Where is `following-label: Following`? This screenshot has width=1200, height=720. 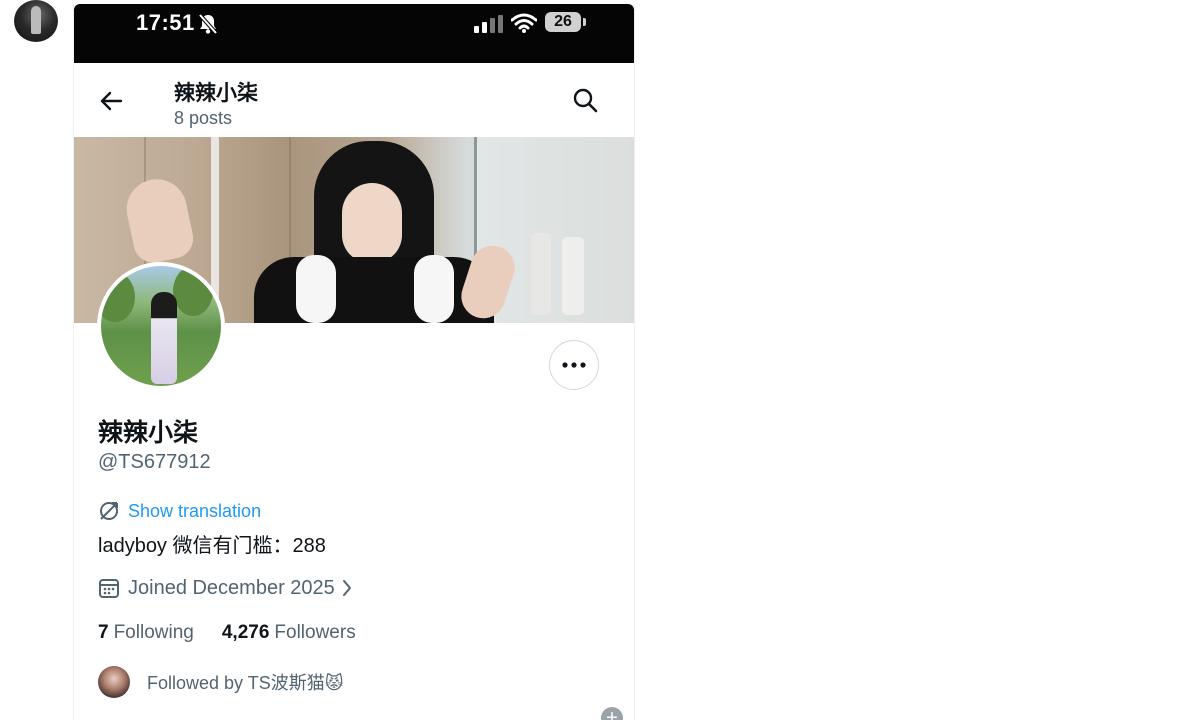 following-label: Following is located at coordinates (153, 632).